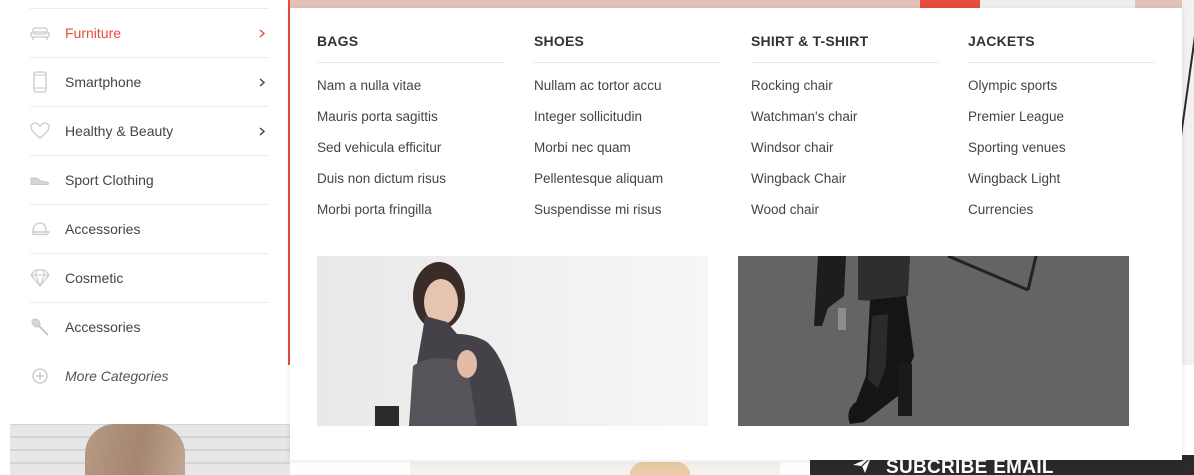 Image resolution: width=1194 pixels, height=475 pixels. Describe the element at coordinates (627, 92) in the screenshot. I see `menu-link: Nullam ac tortor accu` at that location.